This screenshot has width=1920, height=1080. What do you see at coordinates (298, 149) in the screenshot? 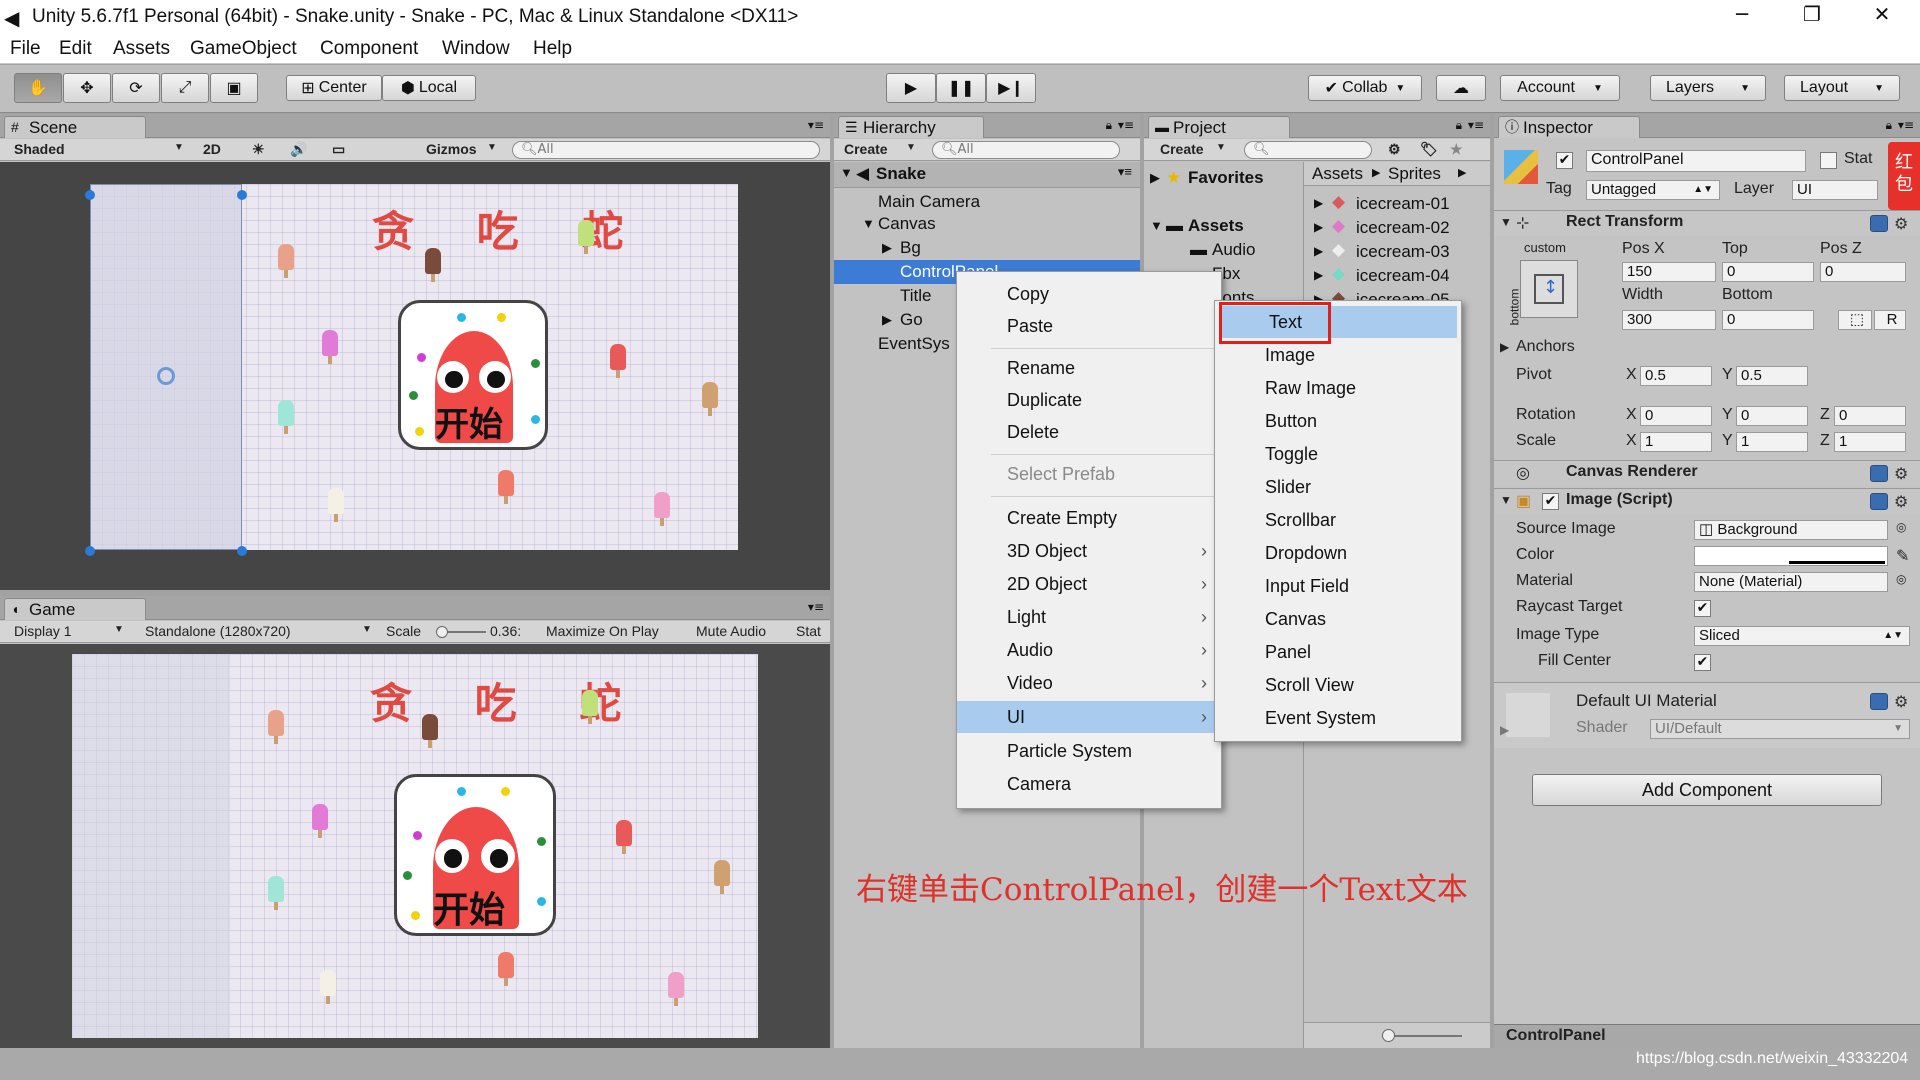
I see `audio-toggle-icon: 🔊` at bounding box center [298, 149].